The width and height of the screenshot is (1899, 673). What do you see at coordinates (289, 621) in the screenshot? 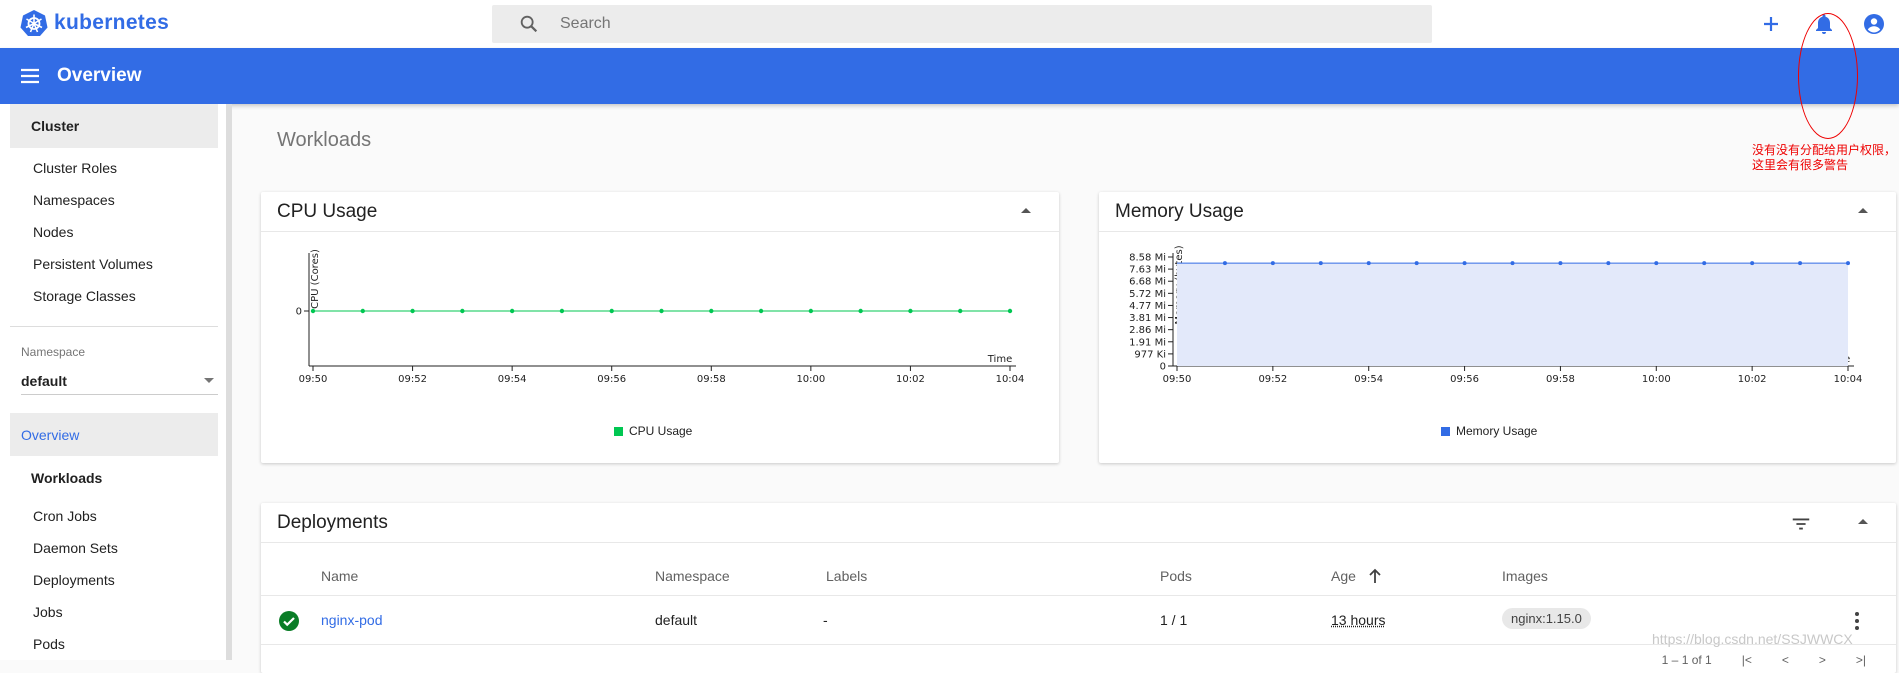
I see `status-ok-icon` at bounding box center [289, 621].